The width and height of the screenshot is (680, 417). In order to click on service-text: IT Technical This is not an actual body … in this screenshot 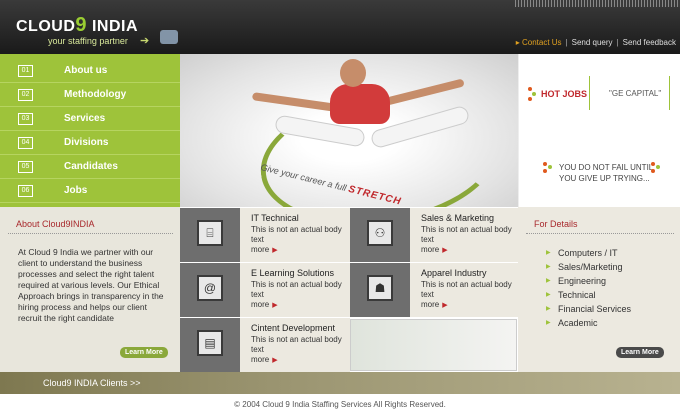, I will do `click(295, 235)`.